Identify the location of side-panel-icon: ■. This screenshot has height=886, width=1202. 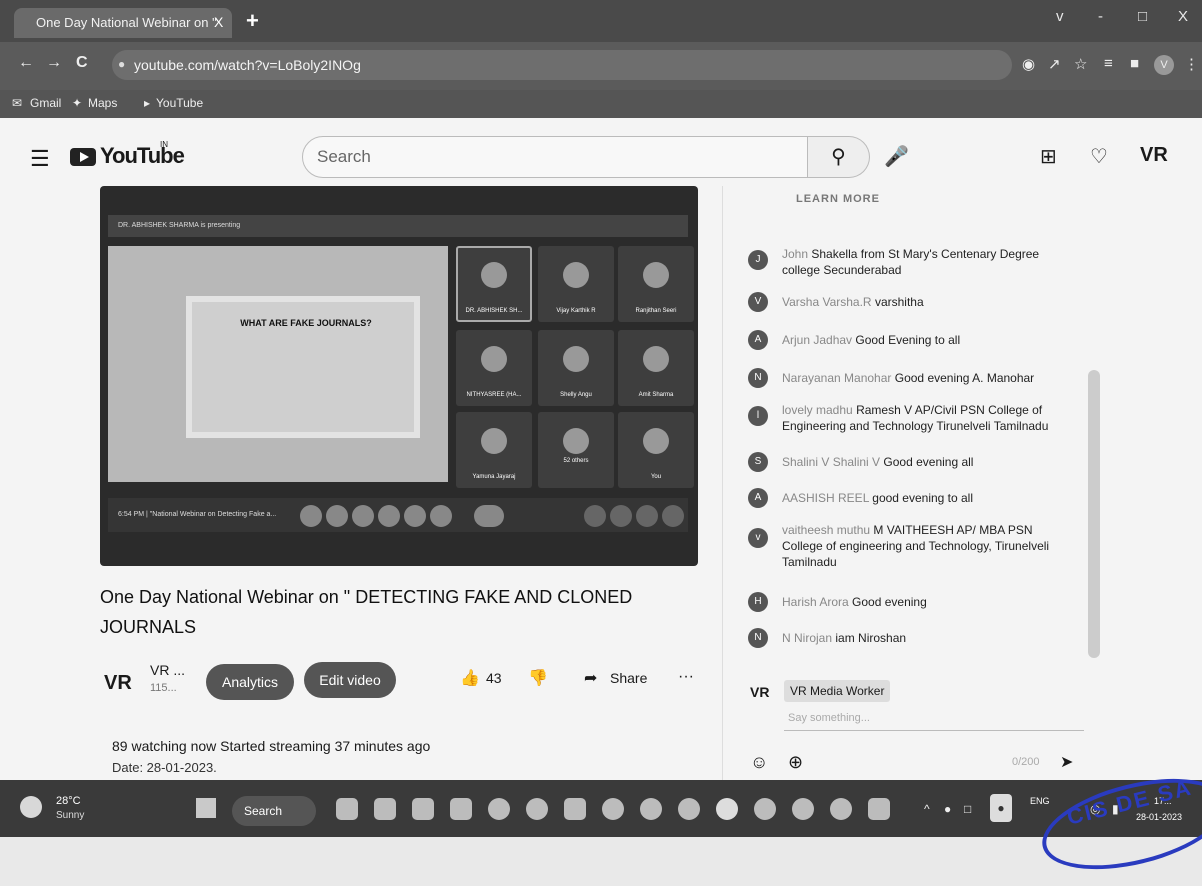
(1134, 63).